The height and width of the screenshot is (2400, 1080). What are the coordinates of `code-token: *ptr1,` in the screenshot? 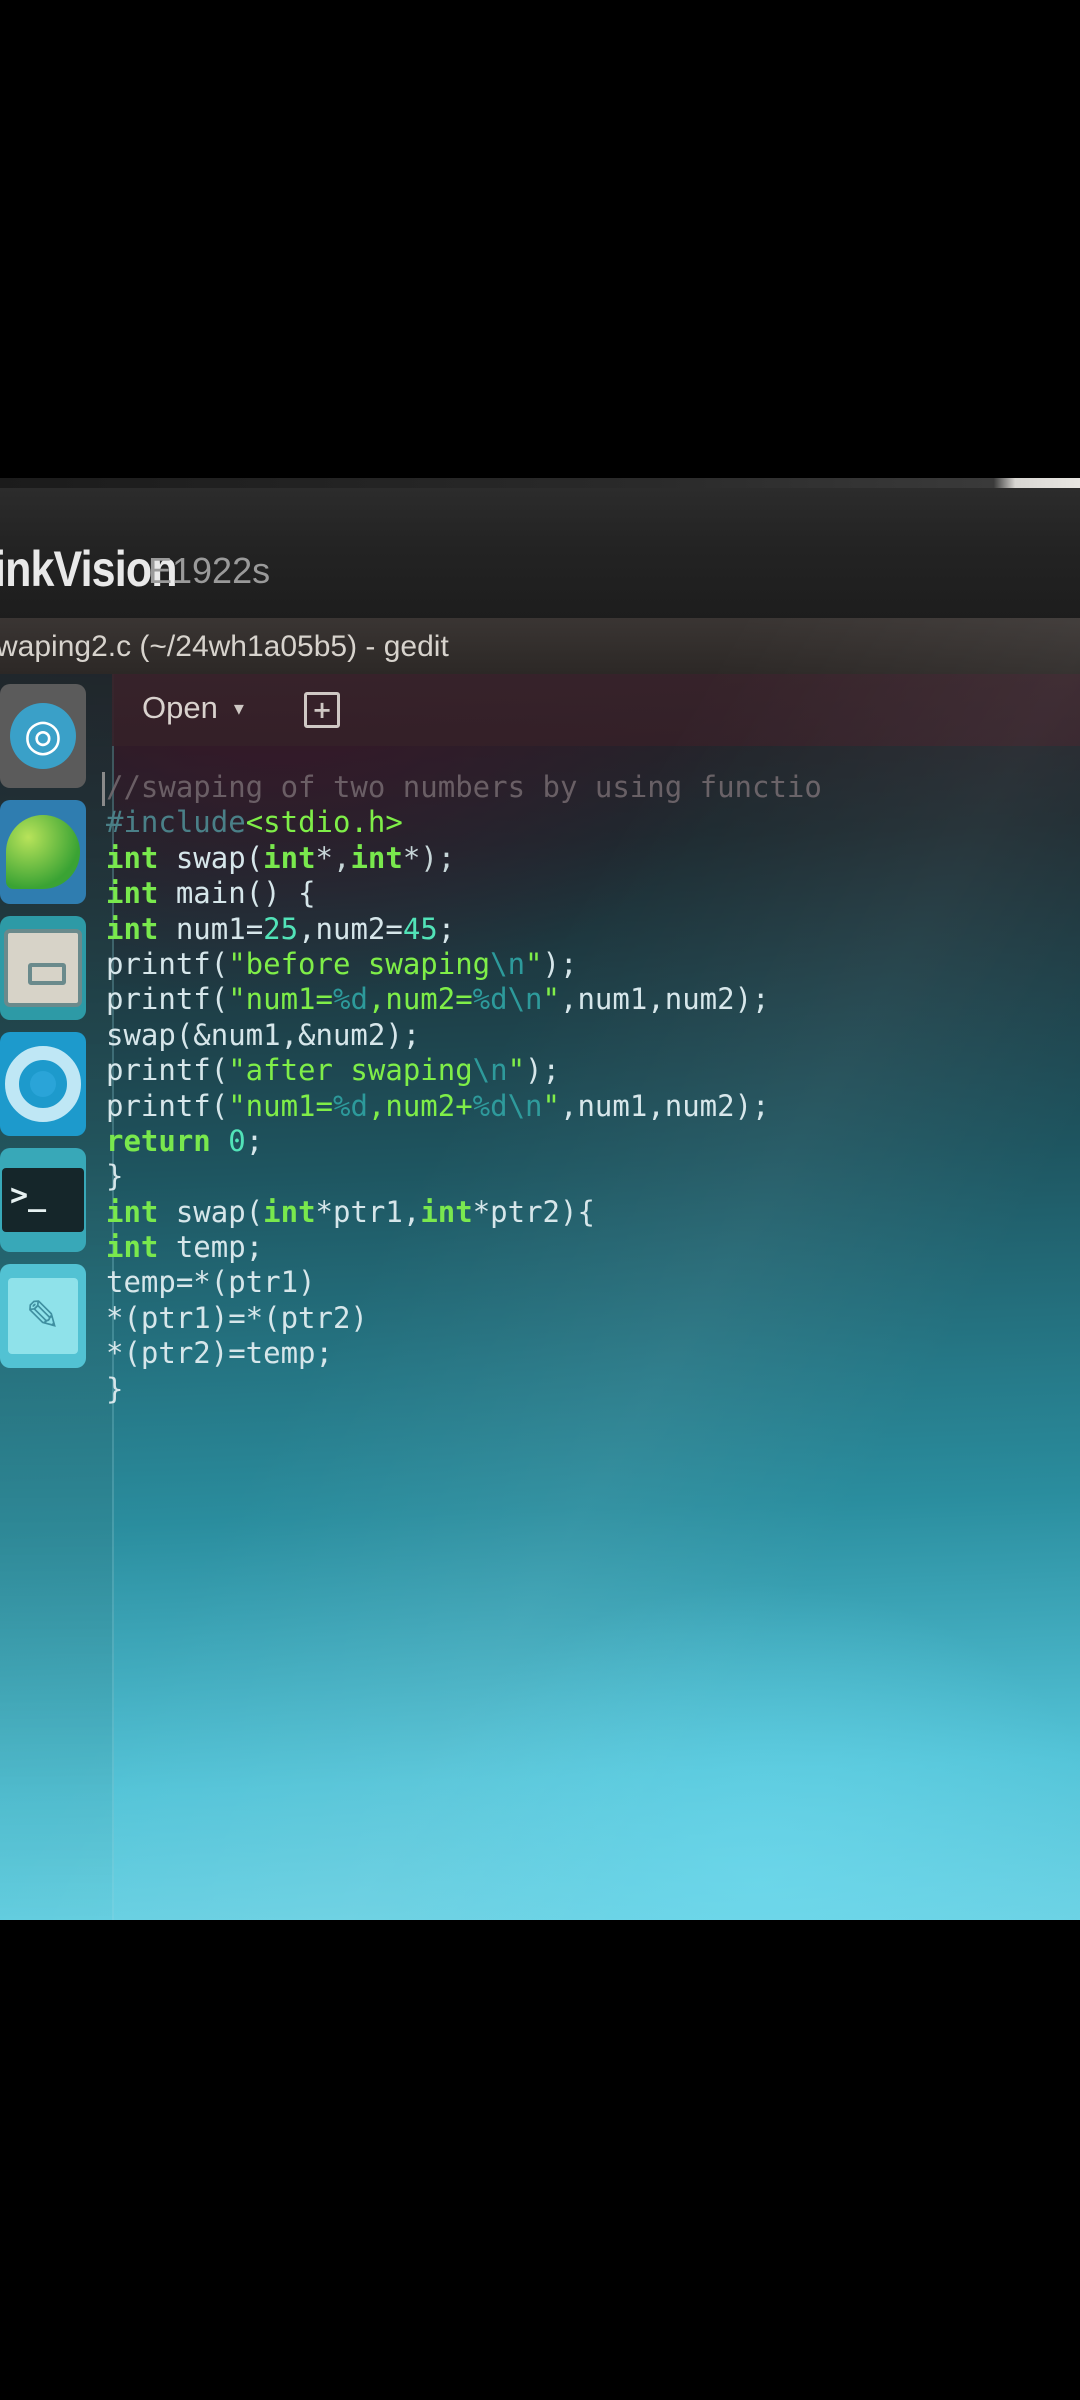 It's located at (368, 1211).